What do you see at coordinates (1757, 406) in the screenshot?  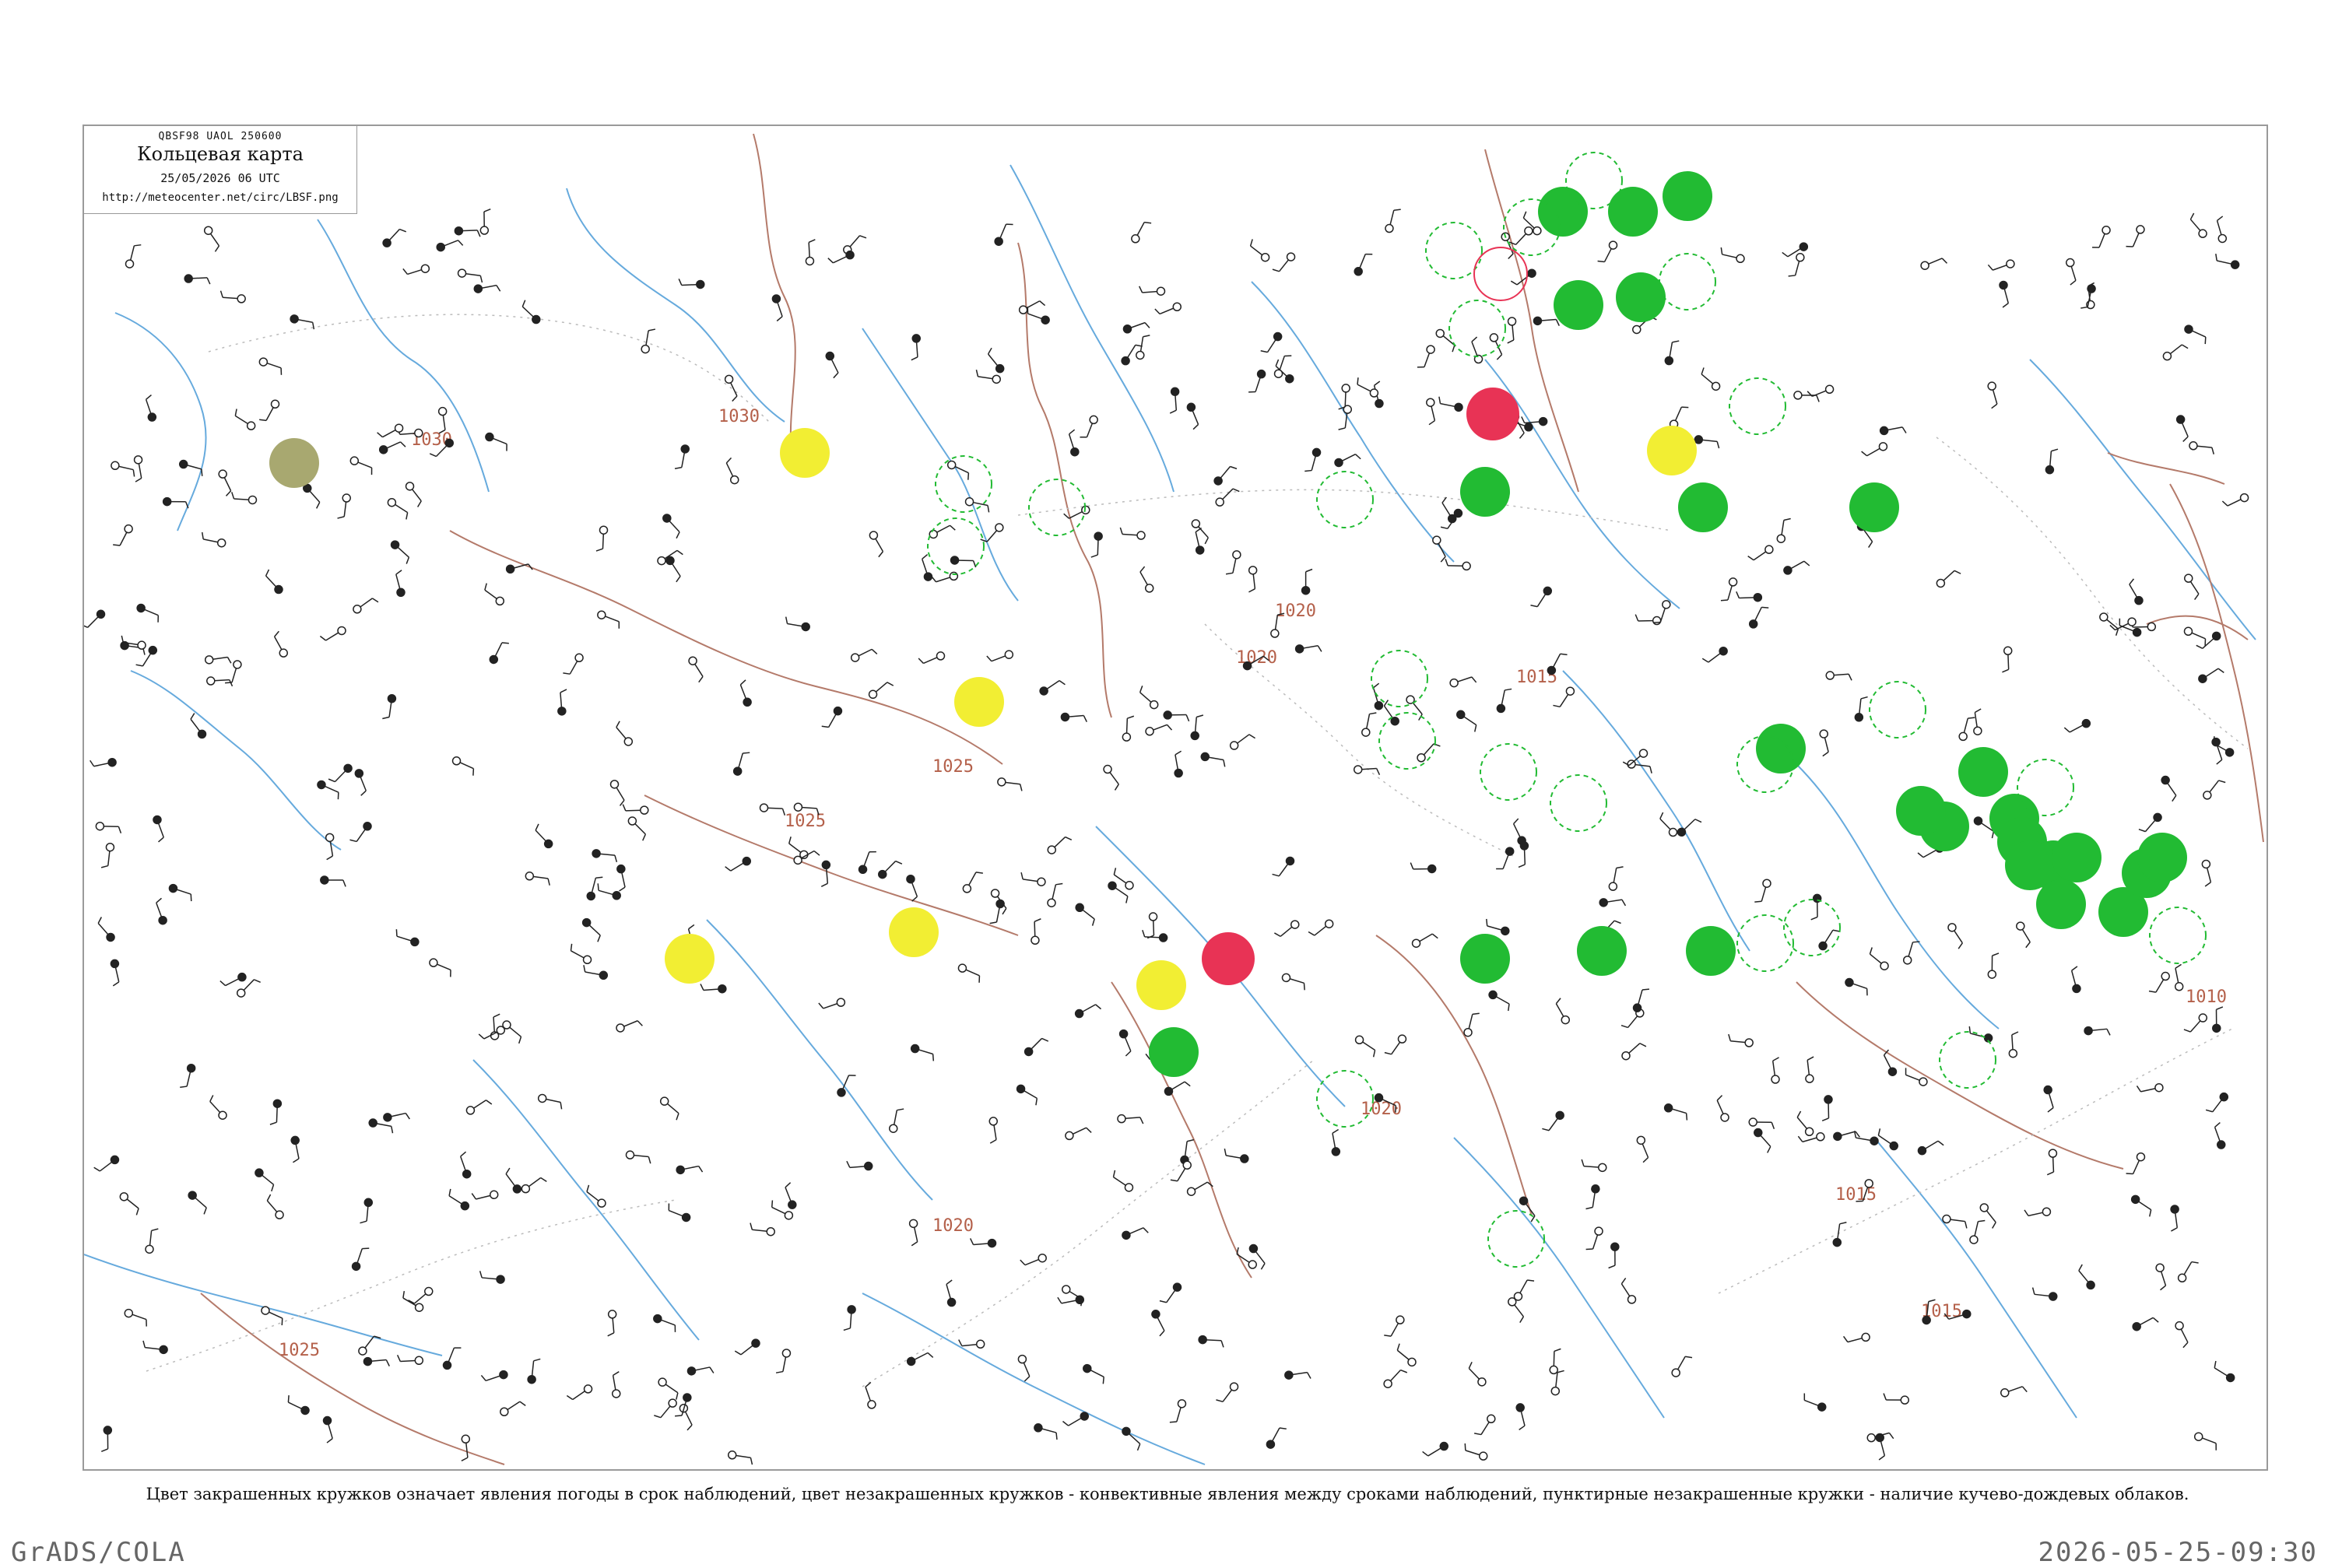 I see `cb-cloud-circle` at bounding box center [1757, 406].